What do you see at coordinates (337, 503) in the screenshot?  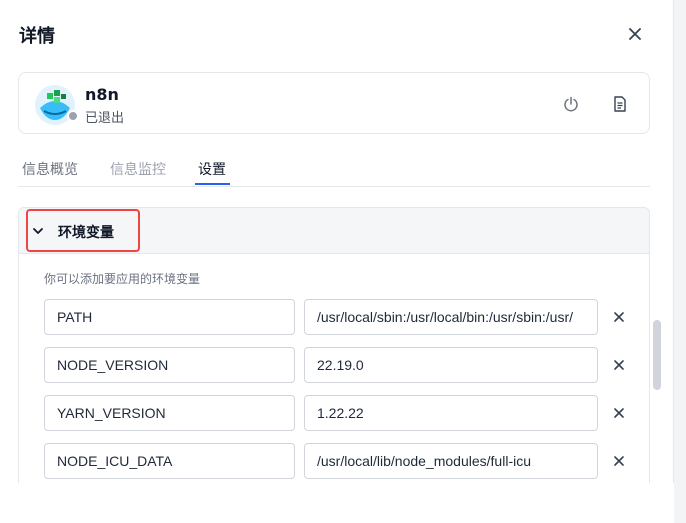 I see `panel-footer-area` at bounding box center [337, 503].